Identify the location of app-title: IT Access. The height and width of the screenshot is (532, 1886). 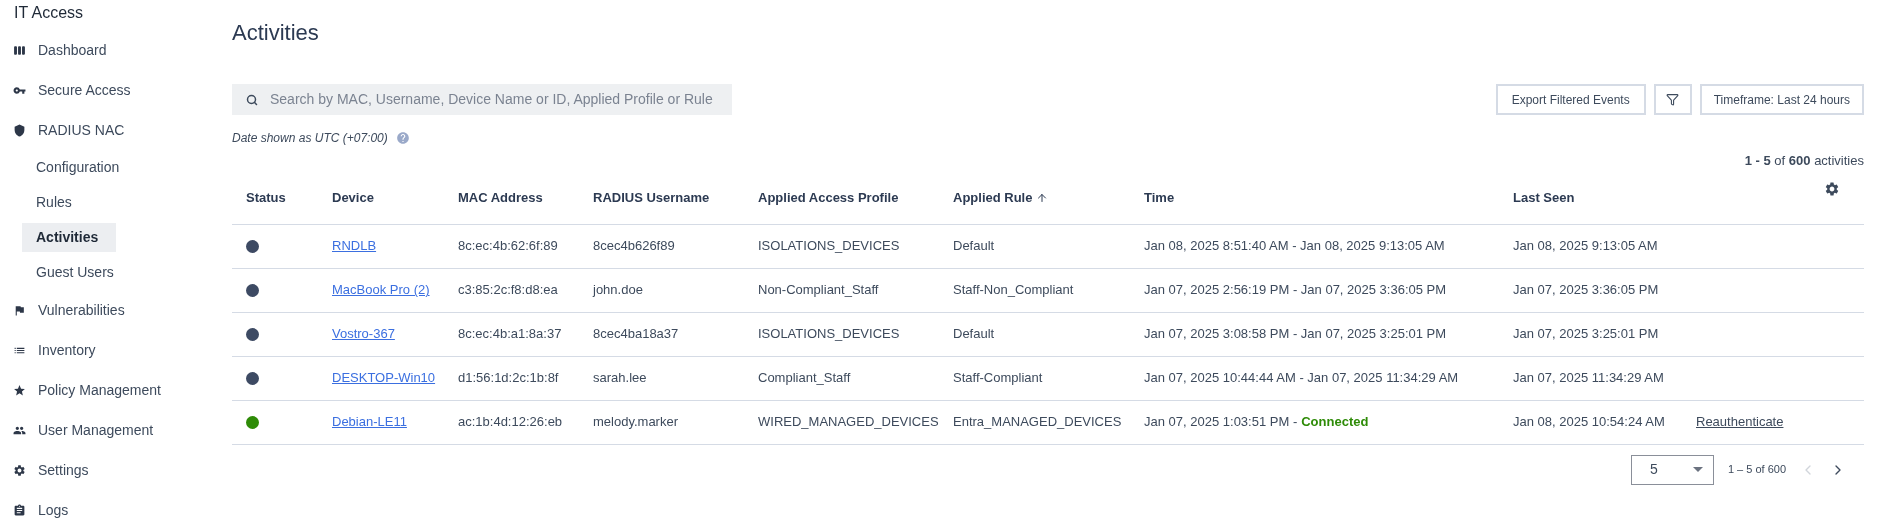
(49, 13).